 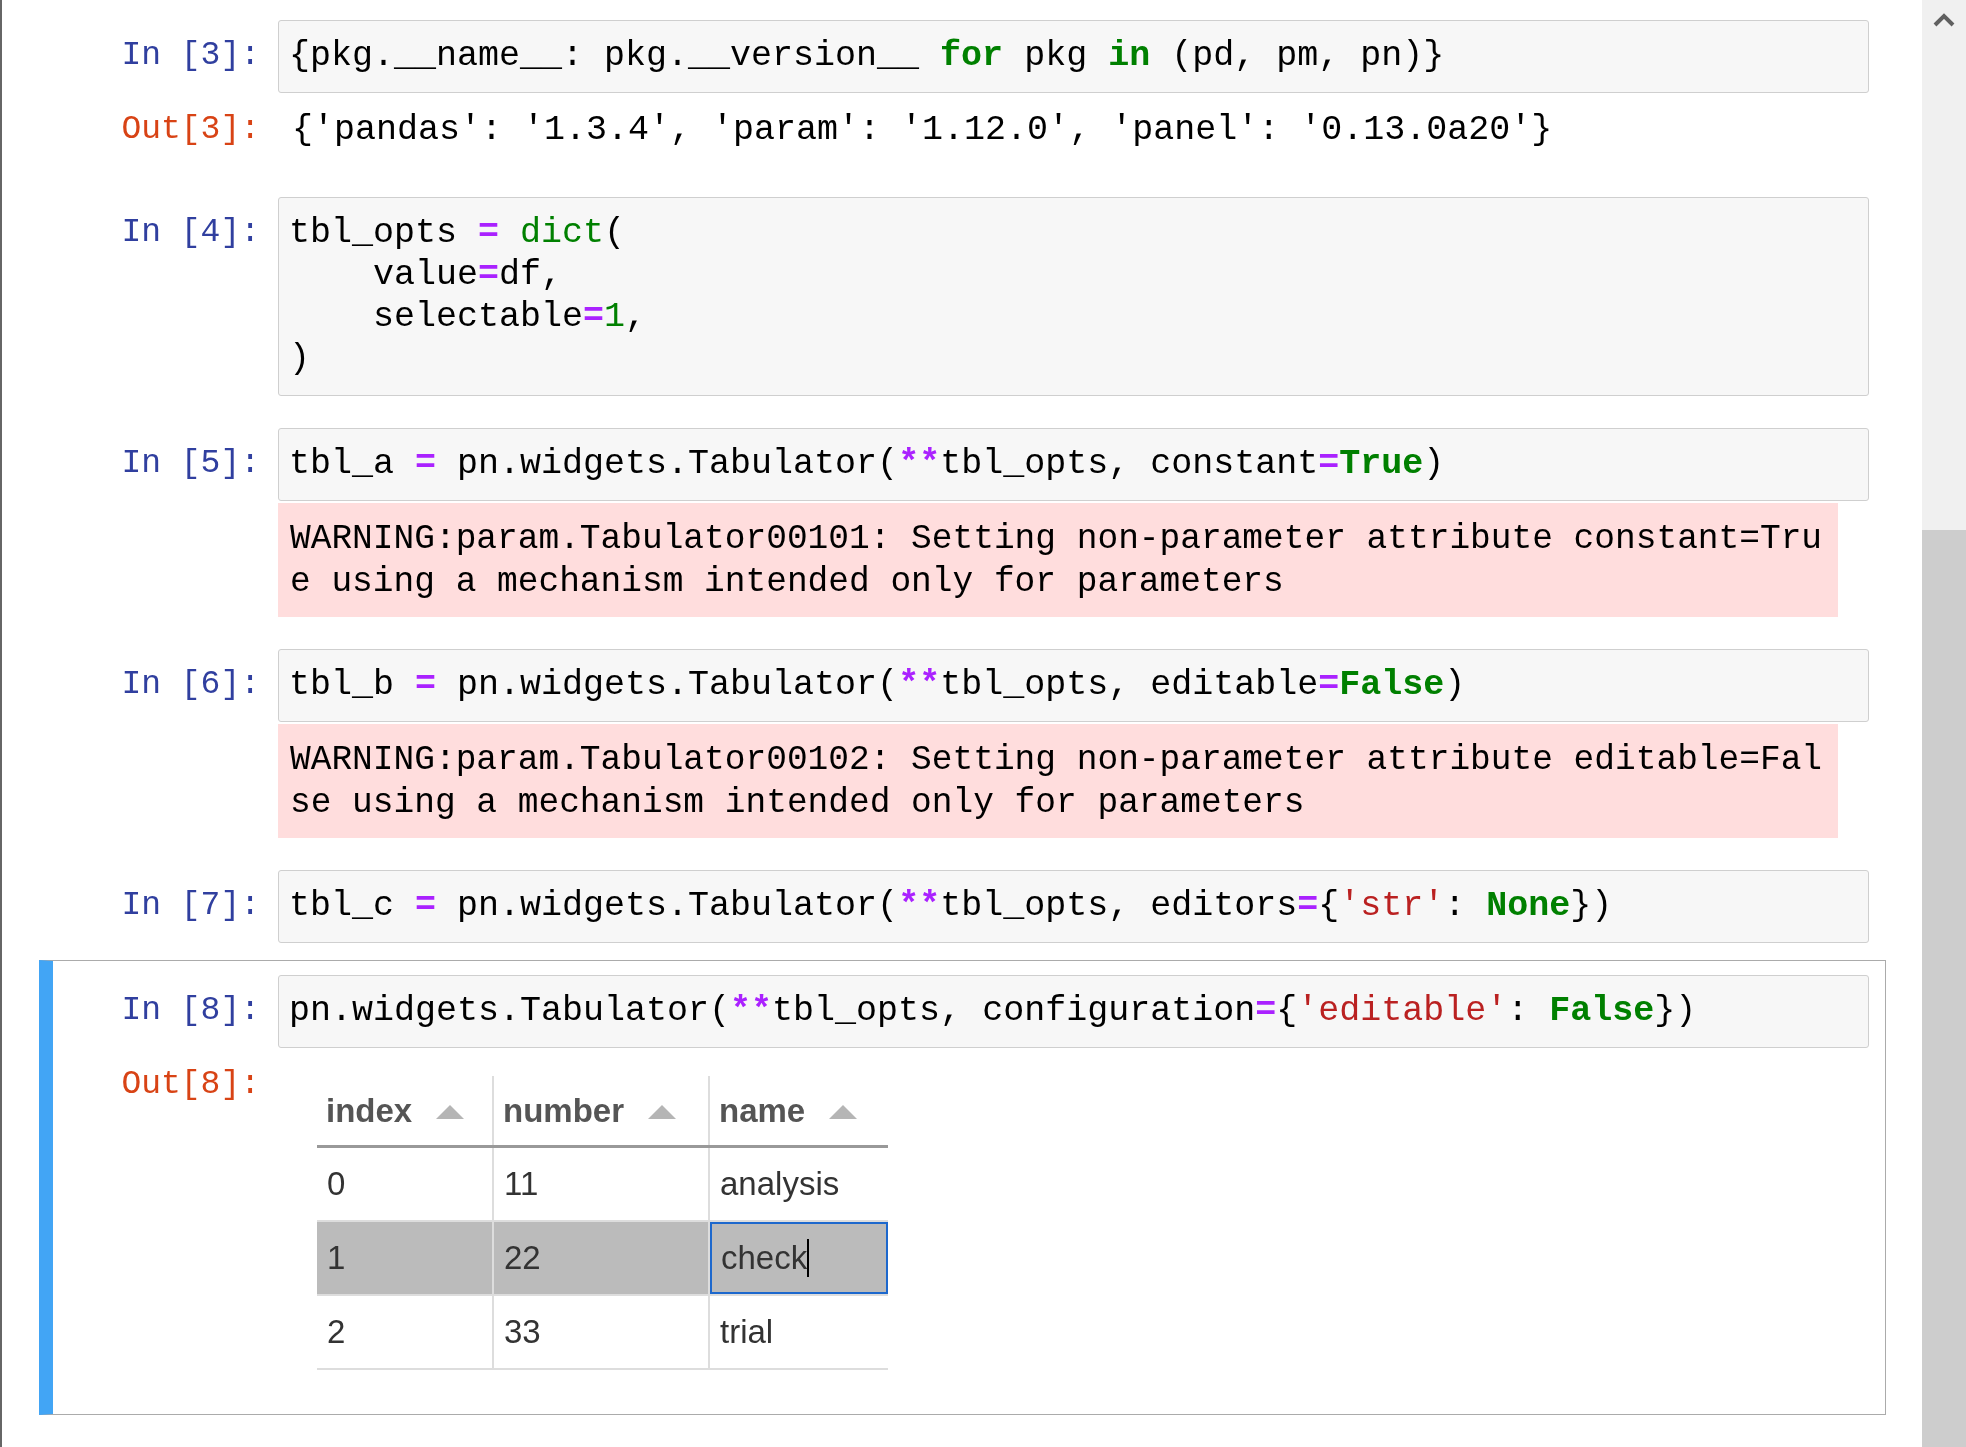 What do you see at coordinates (993, 1011) in the screenshot?
I see `code-line: pn.widgets.Tabulator(**tbl_opts, configuration={'editable': False})` at bounding box center [993, 1011].